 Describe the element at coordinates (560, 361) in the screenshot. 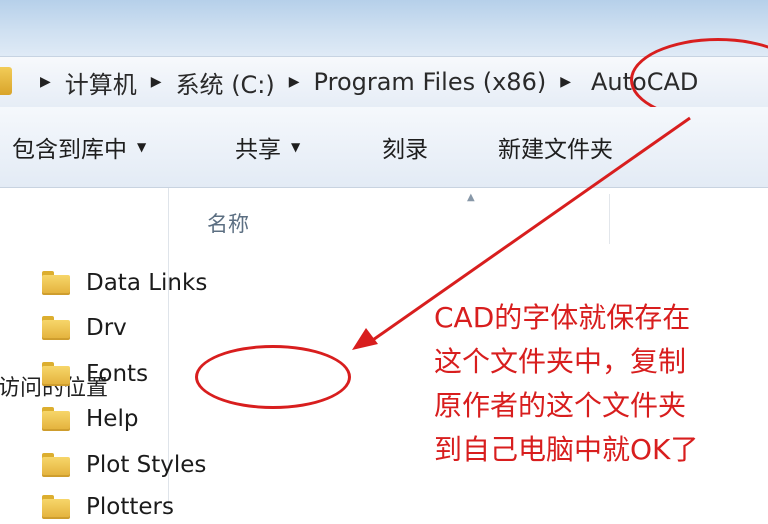

I see `annotation-line: 这个文件夹中，复制` at that location.